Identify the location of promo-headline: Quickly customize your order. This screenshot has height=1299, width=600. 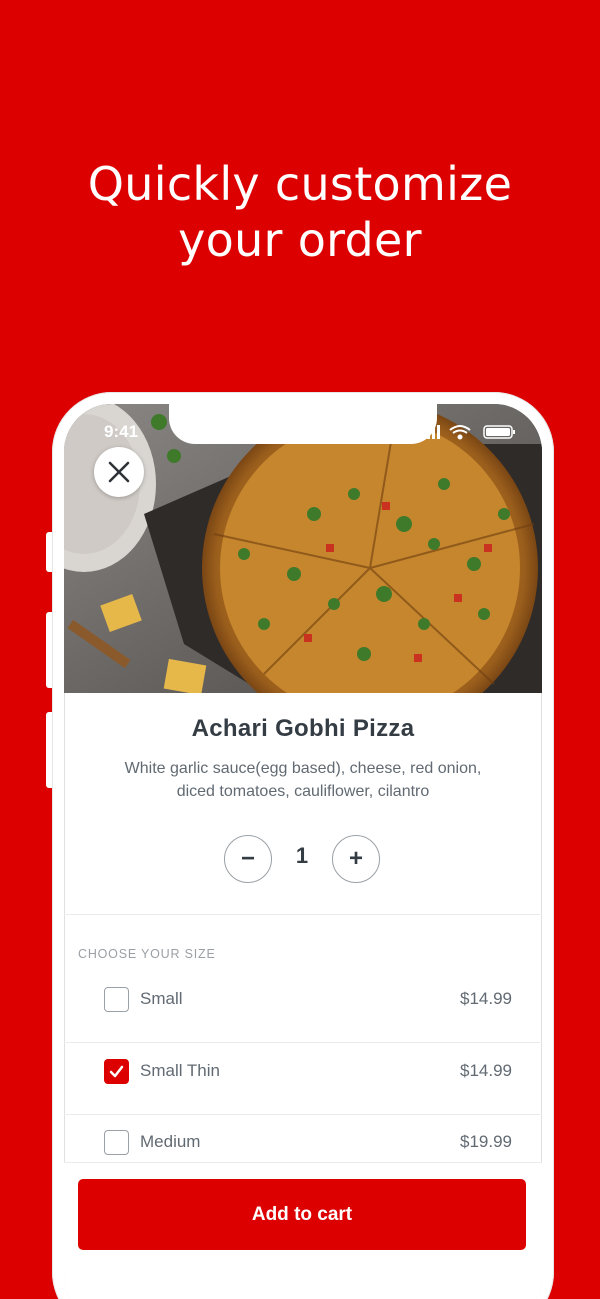
(300, 212).